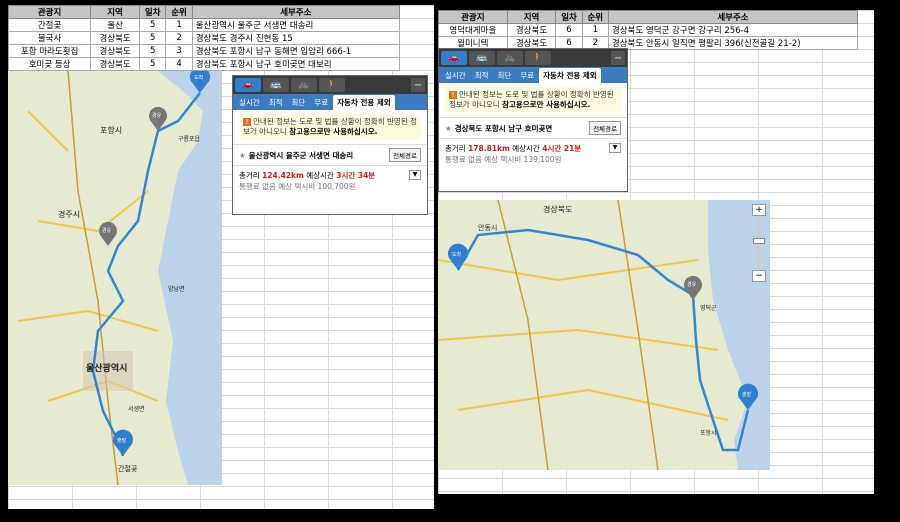 This screenshot has height=522, width=900. What do you see at coordinates (759, 276) in the screenshot?
I see `zoom-out-button: −` at bounding box center [759, 276].